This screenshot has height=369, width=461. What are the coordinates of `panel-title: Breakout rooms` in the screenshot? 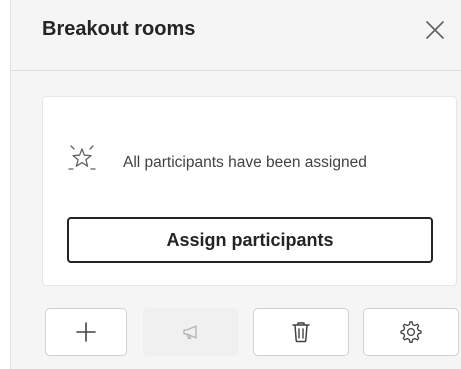 It's located at (119, 29).